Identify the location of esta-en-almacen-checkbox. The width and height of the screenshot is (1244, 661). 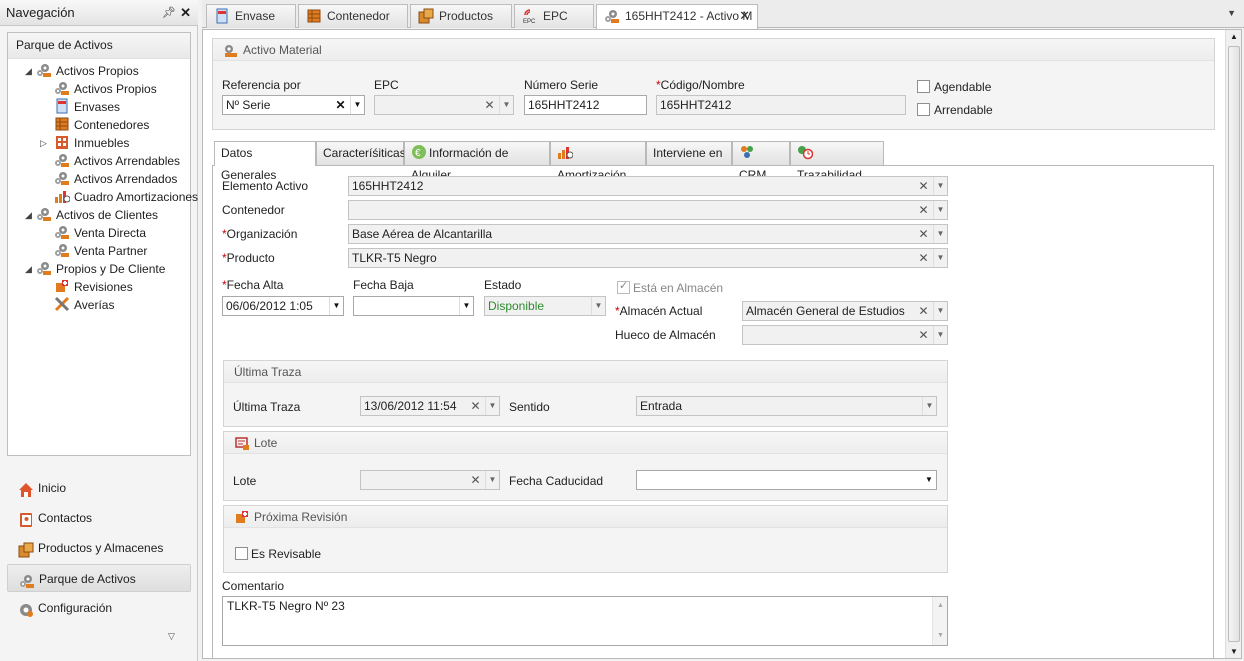
(623, 286).